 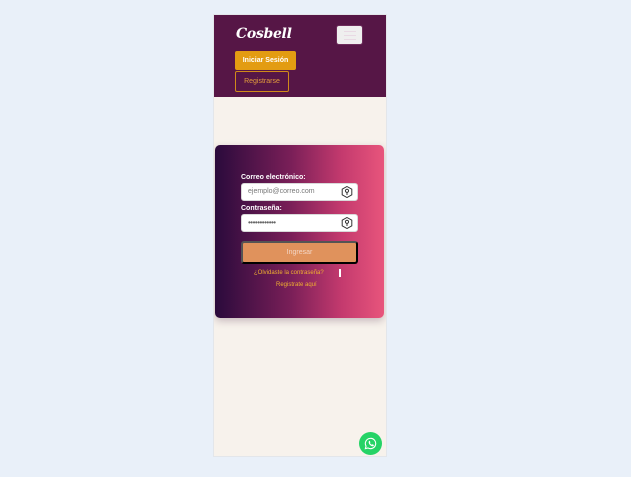 What do you see at coordinates (289, 273) in the screenshot?
I see `forgot-password-link: ¿Olvidaste la contraseña?` at bounding box center [289, 273].